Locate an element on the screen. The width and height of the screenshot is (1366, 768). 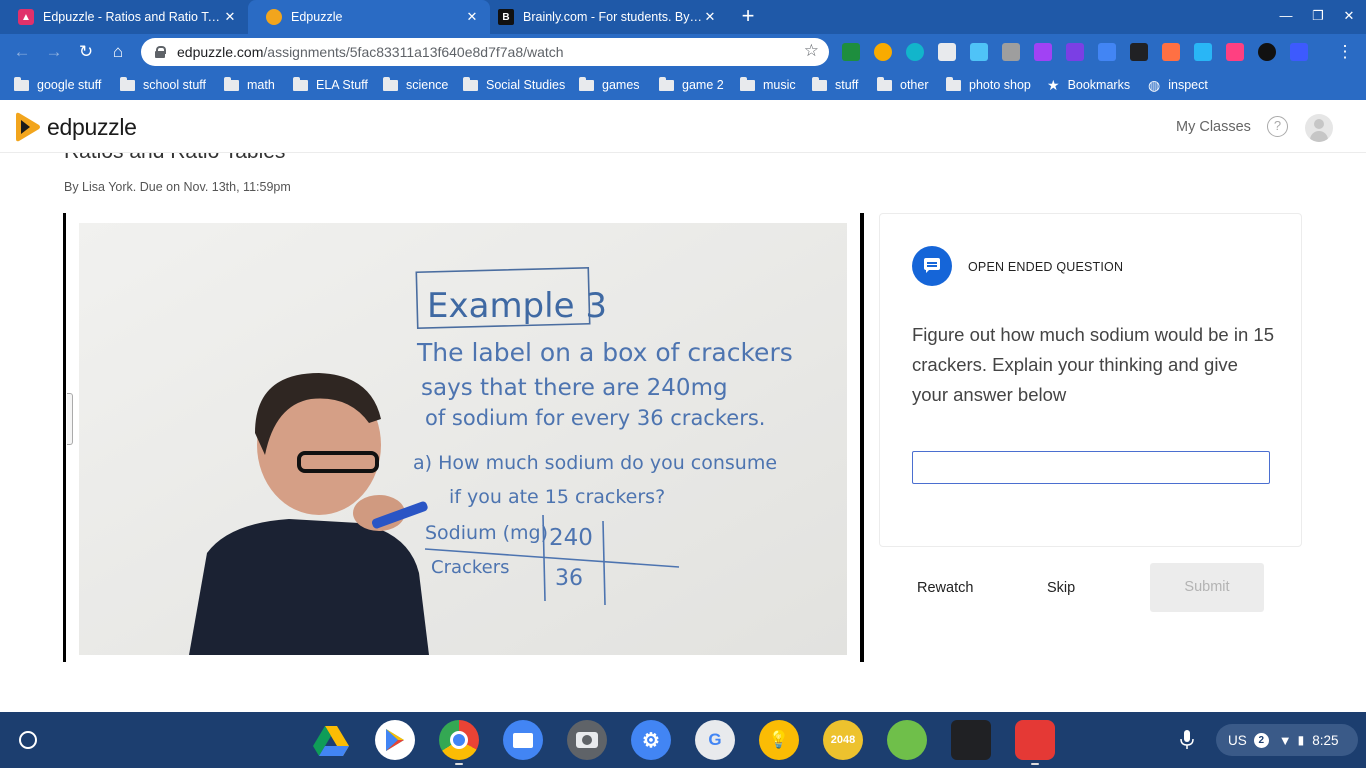
table-label: Sodium (mg) is located at coordinates (486, 533).